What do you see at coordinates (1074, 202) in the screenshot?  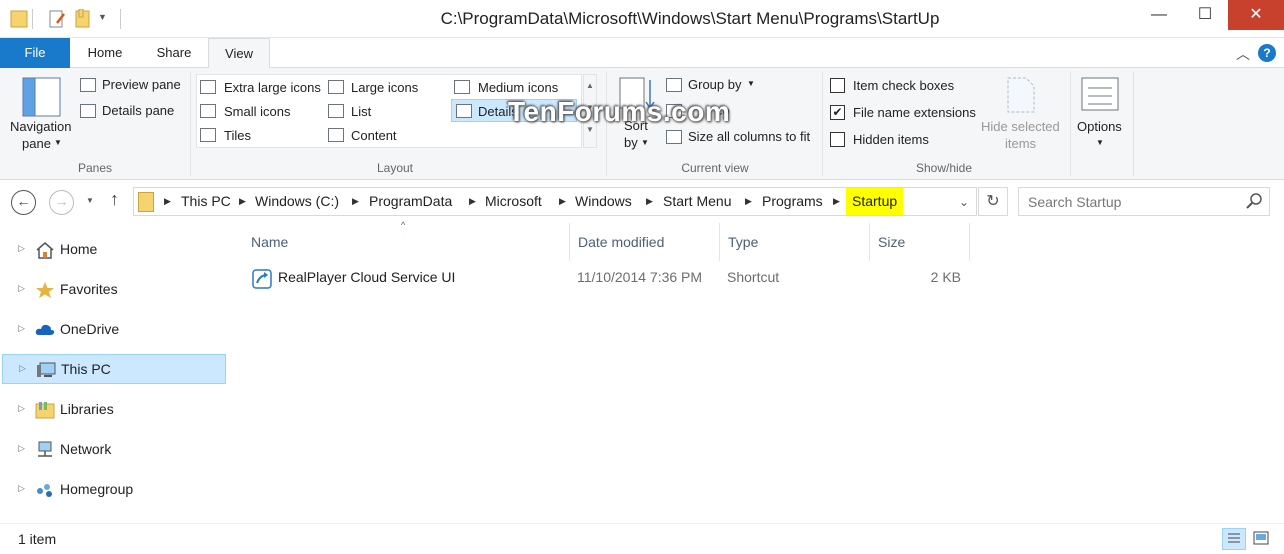 I see `search-input: Search Startup` at bounding box center [1074, 202].